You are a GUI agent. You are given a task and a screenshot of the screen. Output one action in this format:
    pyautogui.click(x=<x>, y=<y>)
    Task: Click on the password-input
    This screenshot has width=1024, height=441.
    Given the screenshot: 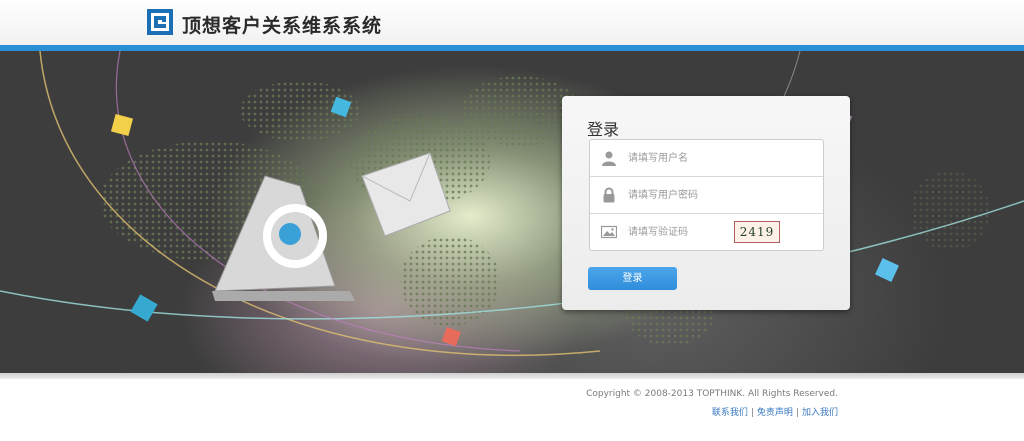 What is the action you would take?
    pyautogui.click(x=678, y=195)
    